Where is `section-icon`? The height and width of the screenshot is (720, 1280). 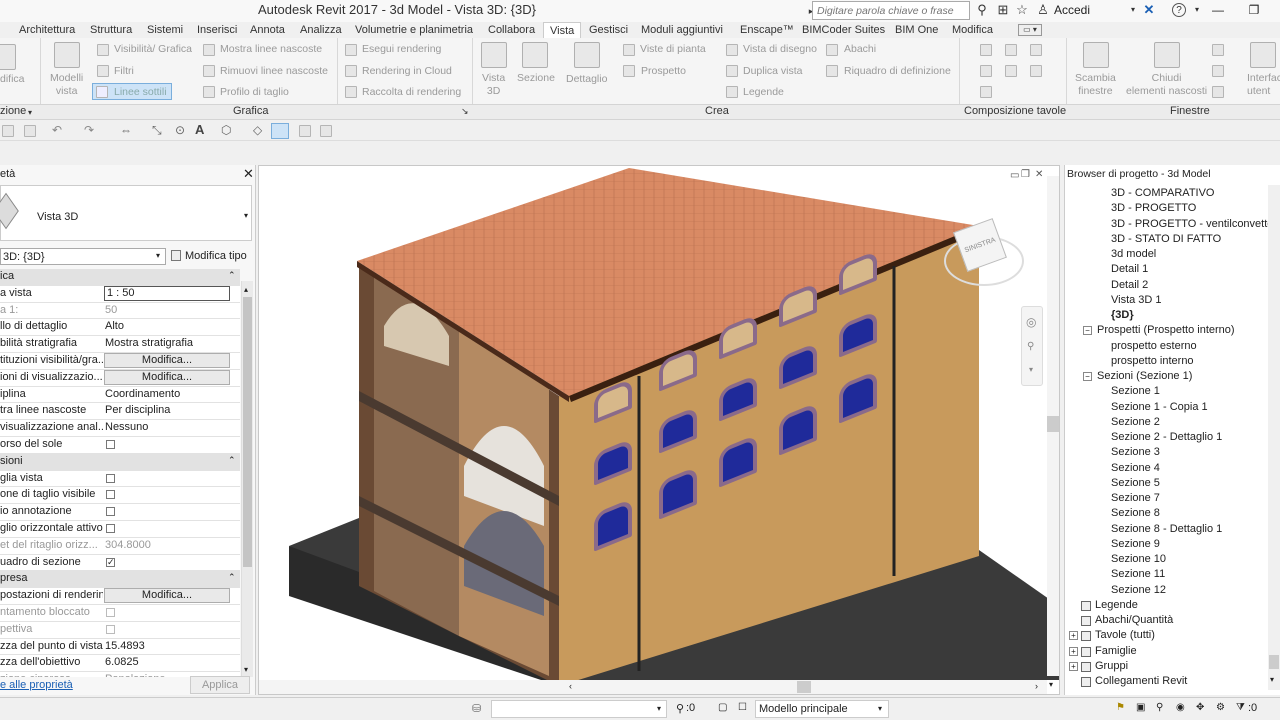
section-icon is located at coordinates (535, 55).